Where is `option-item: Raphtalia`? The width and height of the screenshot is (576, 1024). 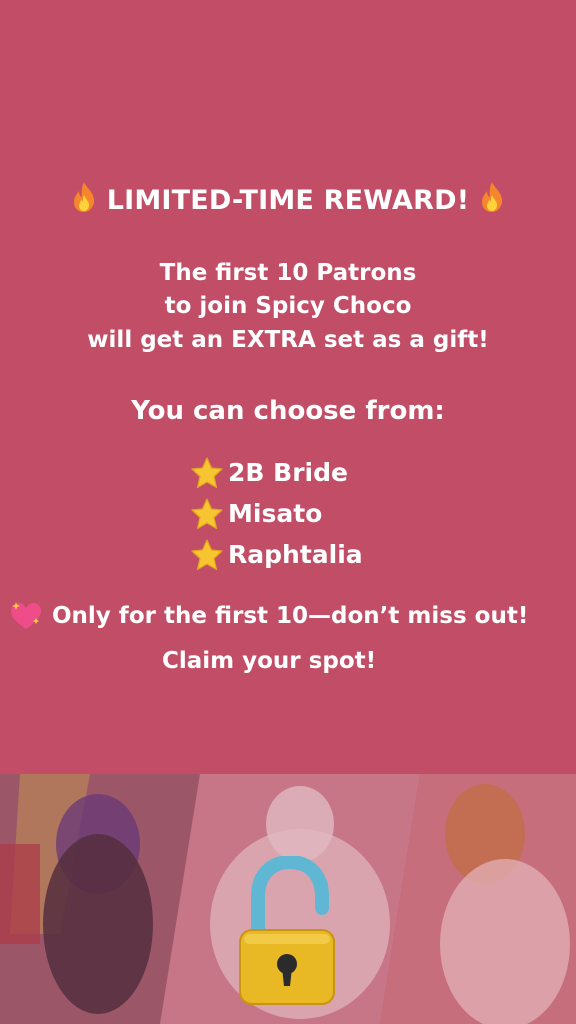
option-item: Raphtalia is located at coordinates (276, 554).